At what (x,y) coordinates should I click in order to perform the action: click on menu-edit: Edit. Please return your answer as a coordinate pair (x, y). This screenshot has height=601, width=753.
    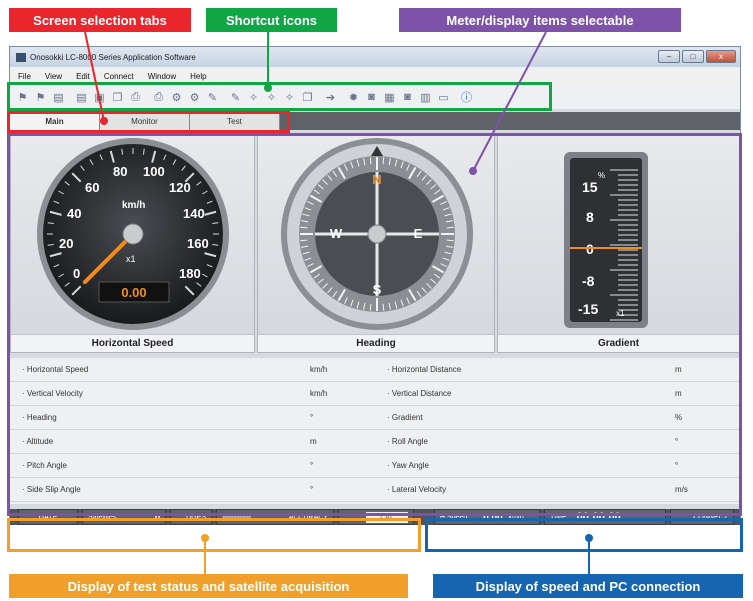
    Looking at the image, I should click on (83, 76).